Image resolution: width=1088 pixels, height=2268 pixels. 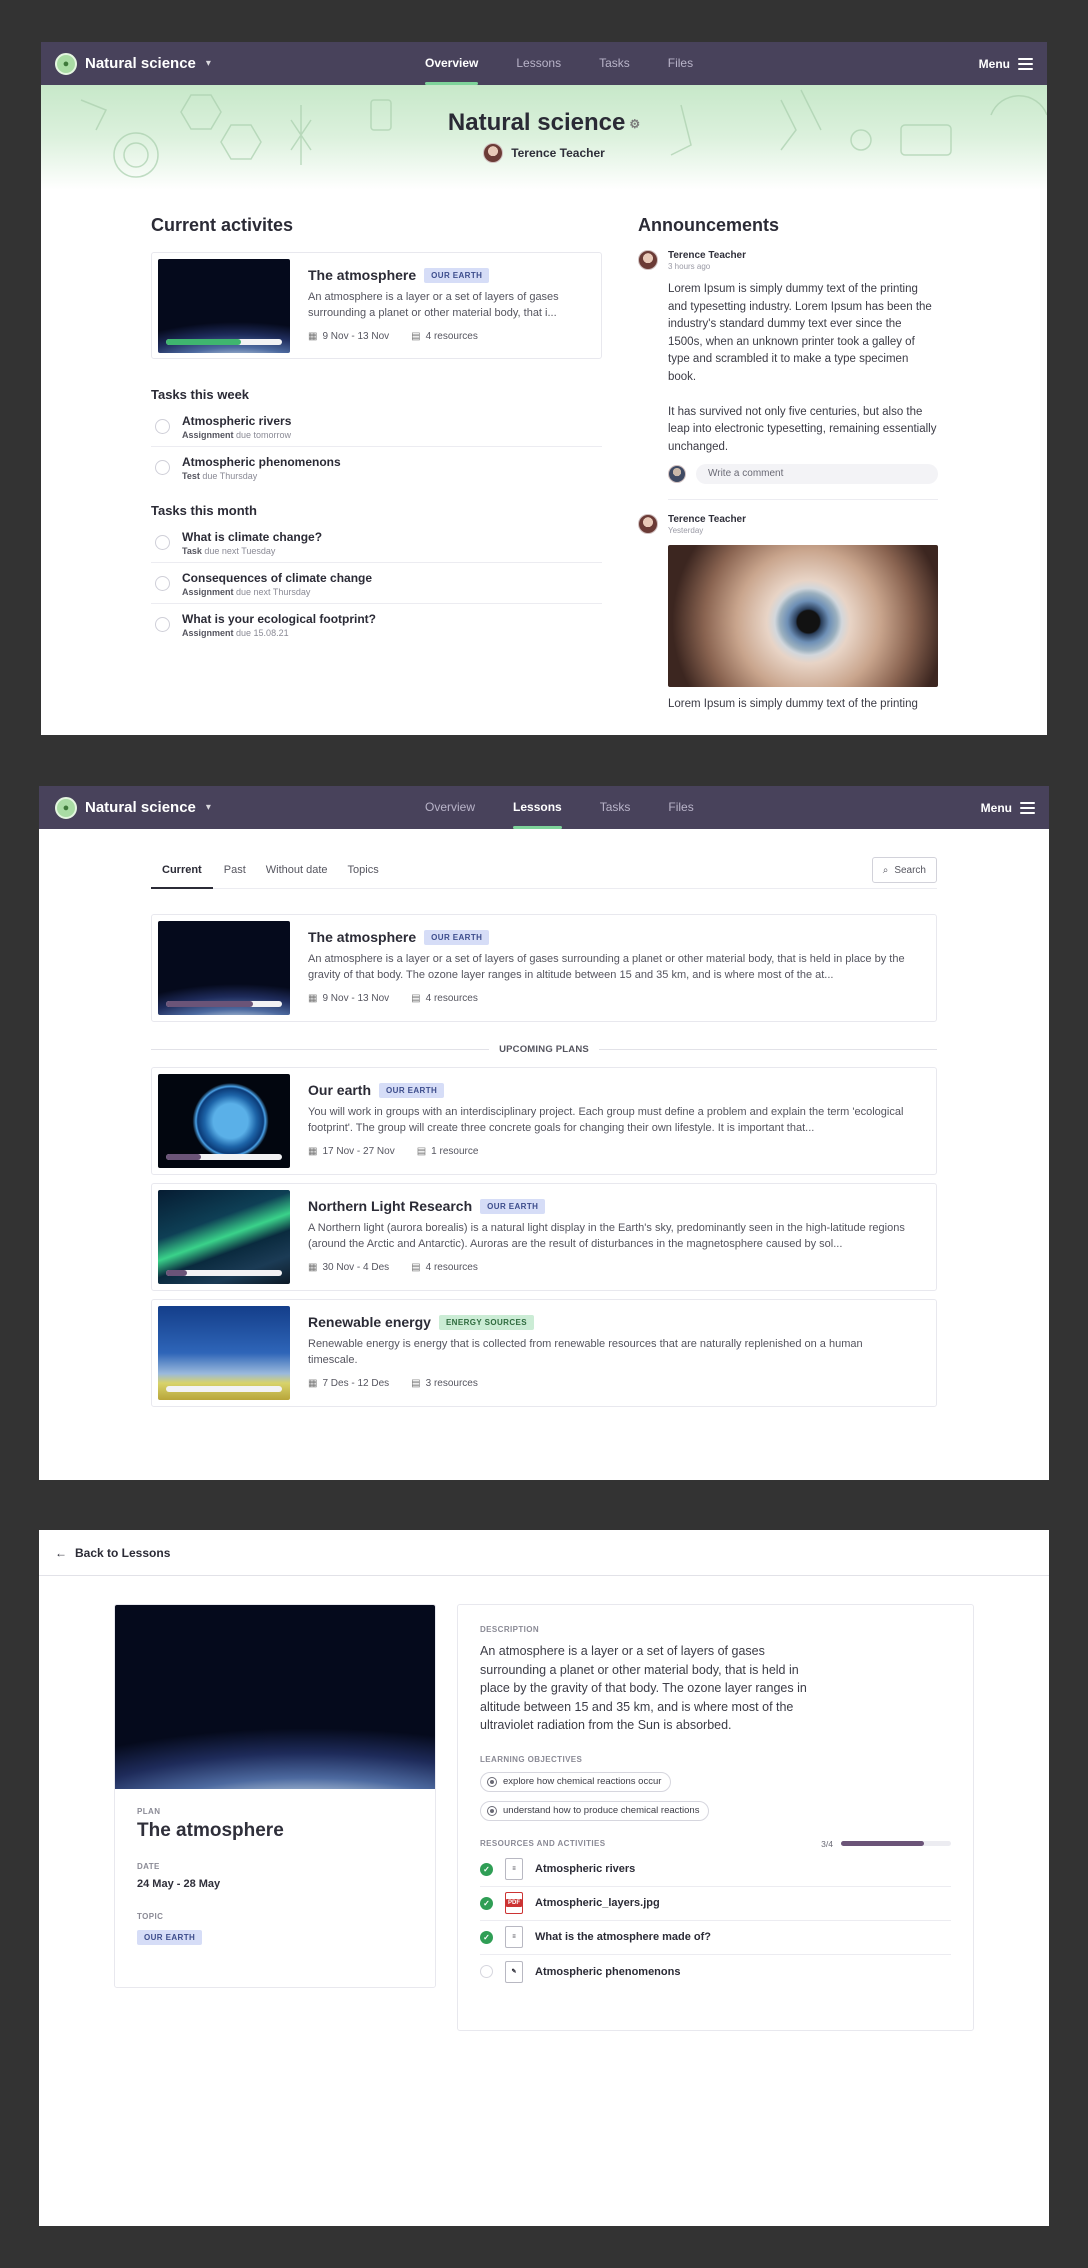 What do you see at coordinates (182, 876) in the screenshot?
I see `subtab-current: Current` at bounding box center [182, 876].